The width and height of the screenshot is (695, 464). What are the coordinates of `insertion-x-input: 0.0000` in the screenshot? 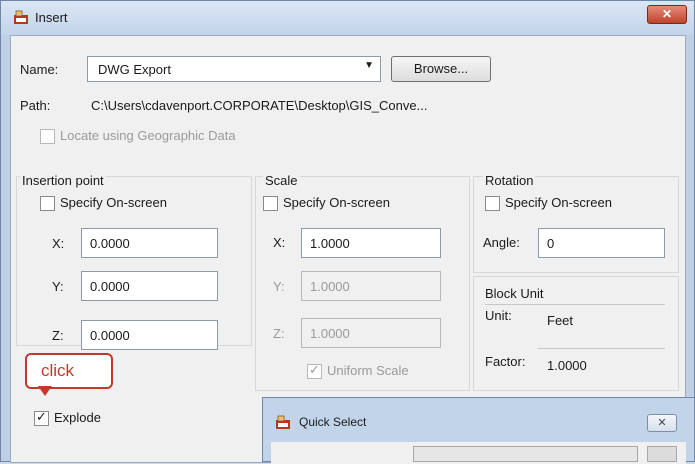 It's located at (149, 243).